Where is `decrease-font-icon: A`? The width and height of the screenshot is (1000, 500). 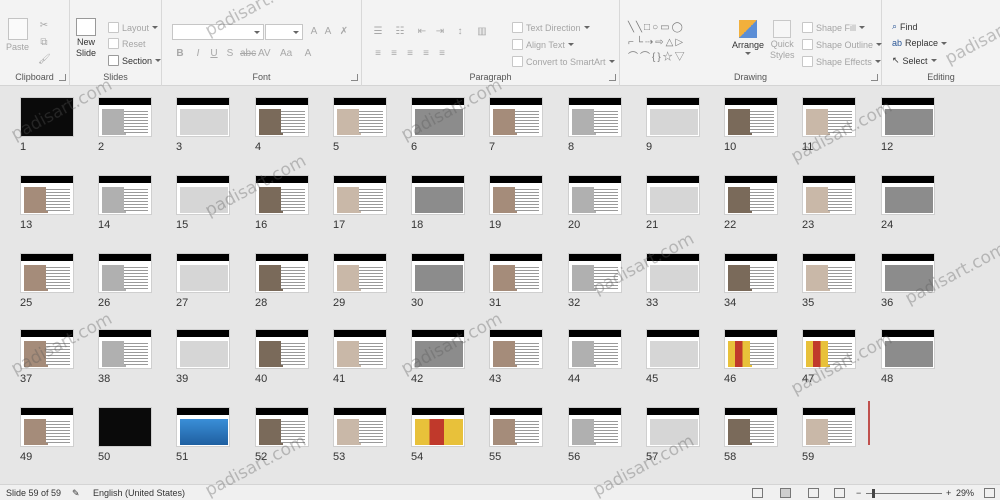 decrease-font-icon: A is located at coordinates (328, 32).